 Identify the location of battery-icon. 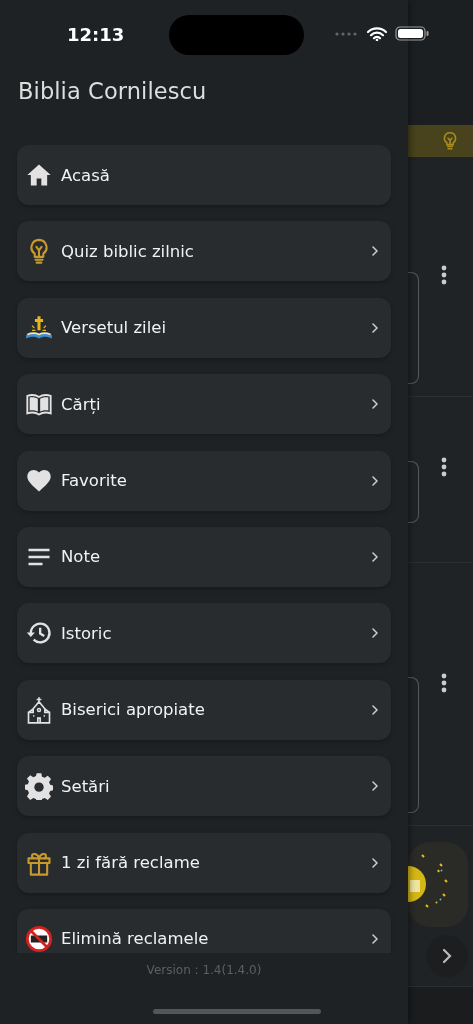
(412, 33).